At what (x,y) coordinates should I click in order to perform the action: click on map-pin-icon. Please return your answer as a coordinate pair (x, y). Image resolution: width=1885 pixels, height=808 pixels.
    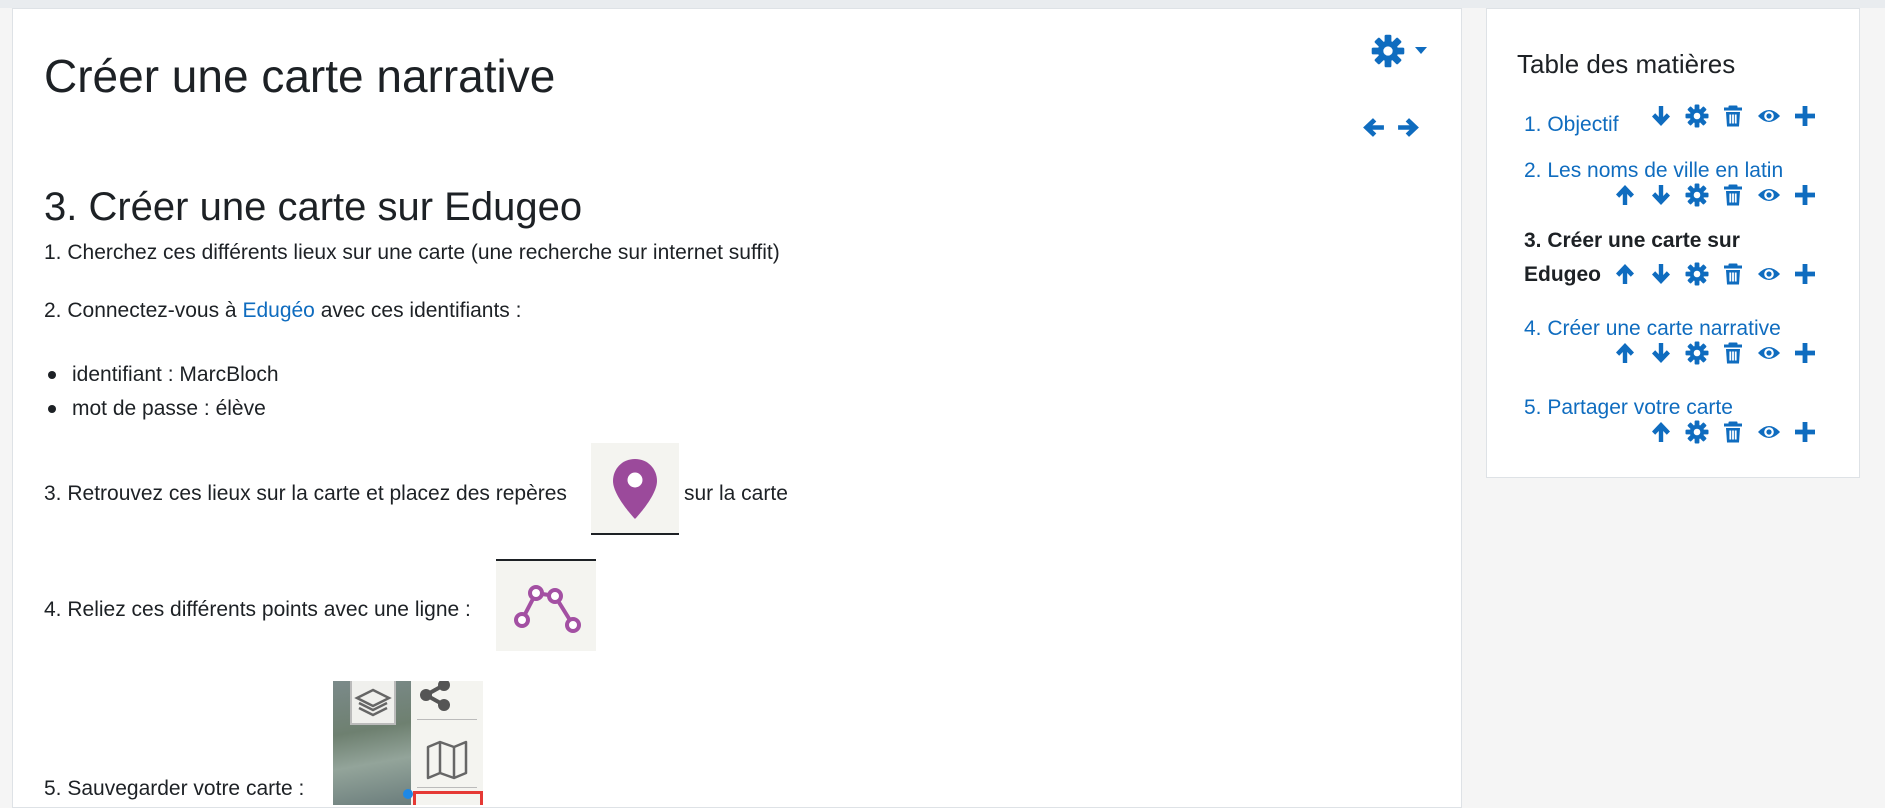
    Looking at the image, I should click on (635, 489).